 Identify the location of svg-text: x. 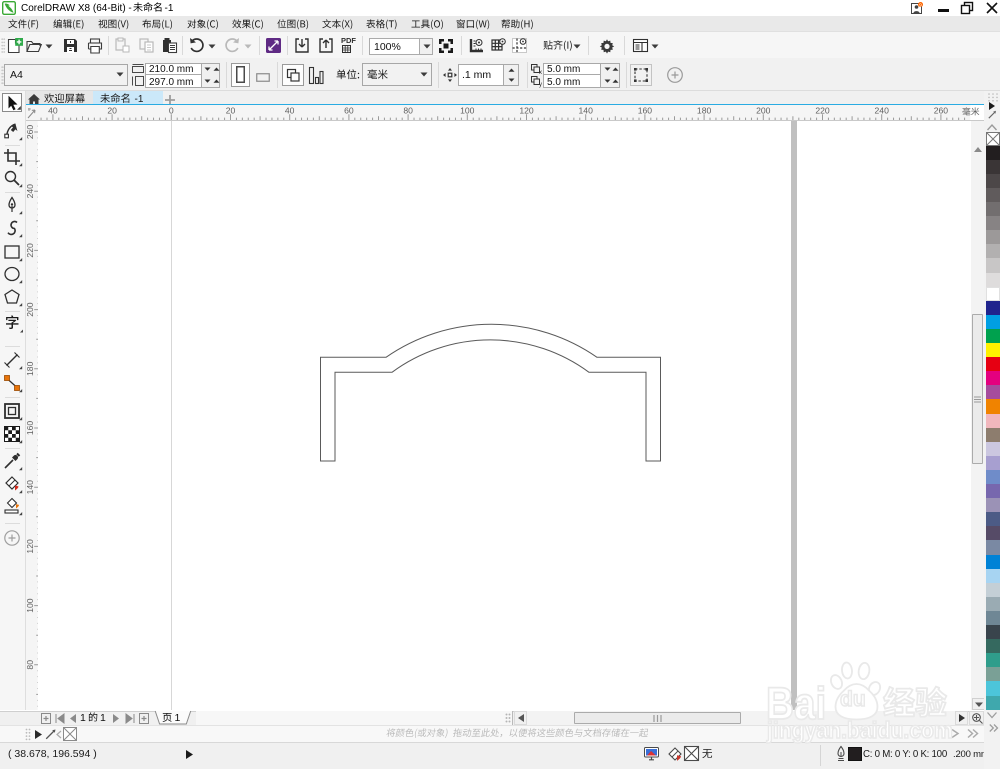
(540, 73).